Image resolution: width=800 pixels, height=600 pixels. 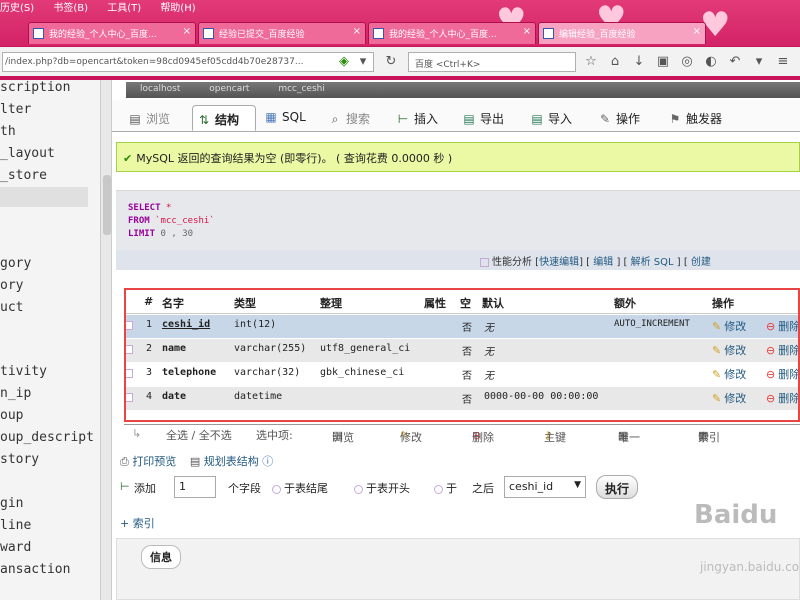 What do you see at coordinates (704, 118) in the screenshot?
I see `tab-triggers: ⚑ 触发器` at bounding box center [704, 118].